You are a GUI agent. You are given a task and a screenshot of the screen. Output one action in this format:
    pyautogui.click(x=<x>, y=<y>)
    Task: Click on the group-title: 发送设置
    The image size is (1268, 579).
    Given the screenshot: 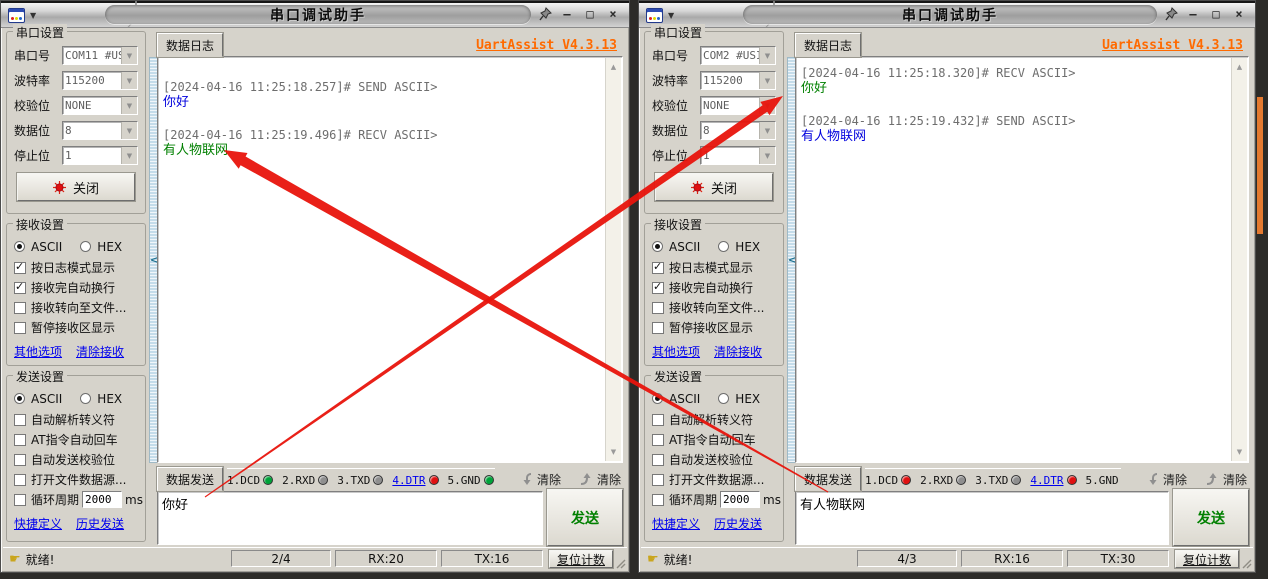 What is the action you would take?
    pyautogui.click(x=40, y=376)
    